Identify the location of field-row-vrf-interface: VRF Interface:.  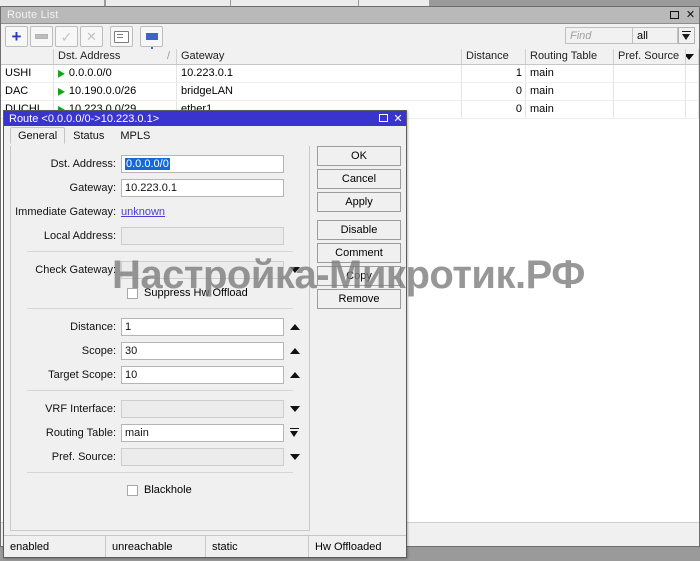
(160, 408).